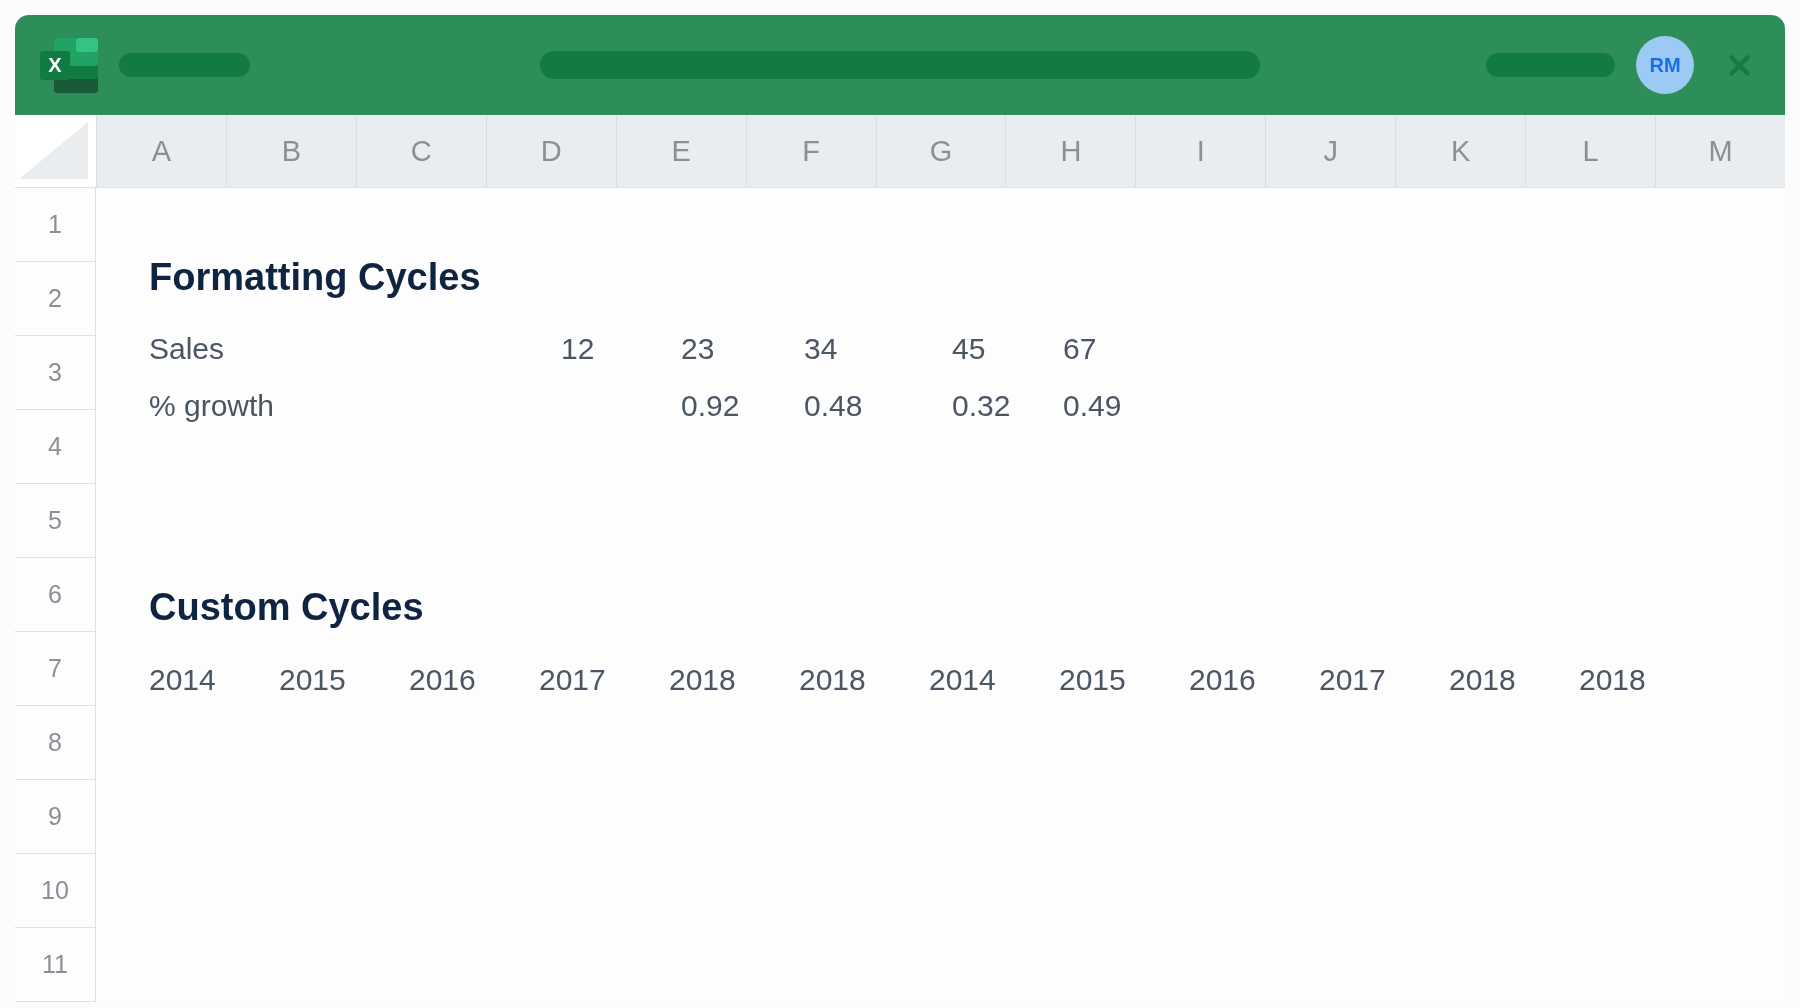  Describe the element at coordinates (55, 669) in the screenshot. I see `row-header: 7` at that location.